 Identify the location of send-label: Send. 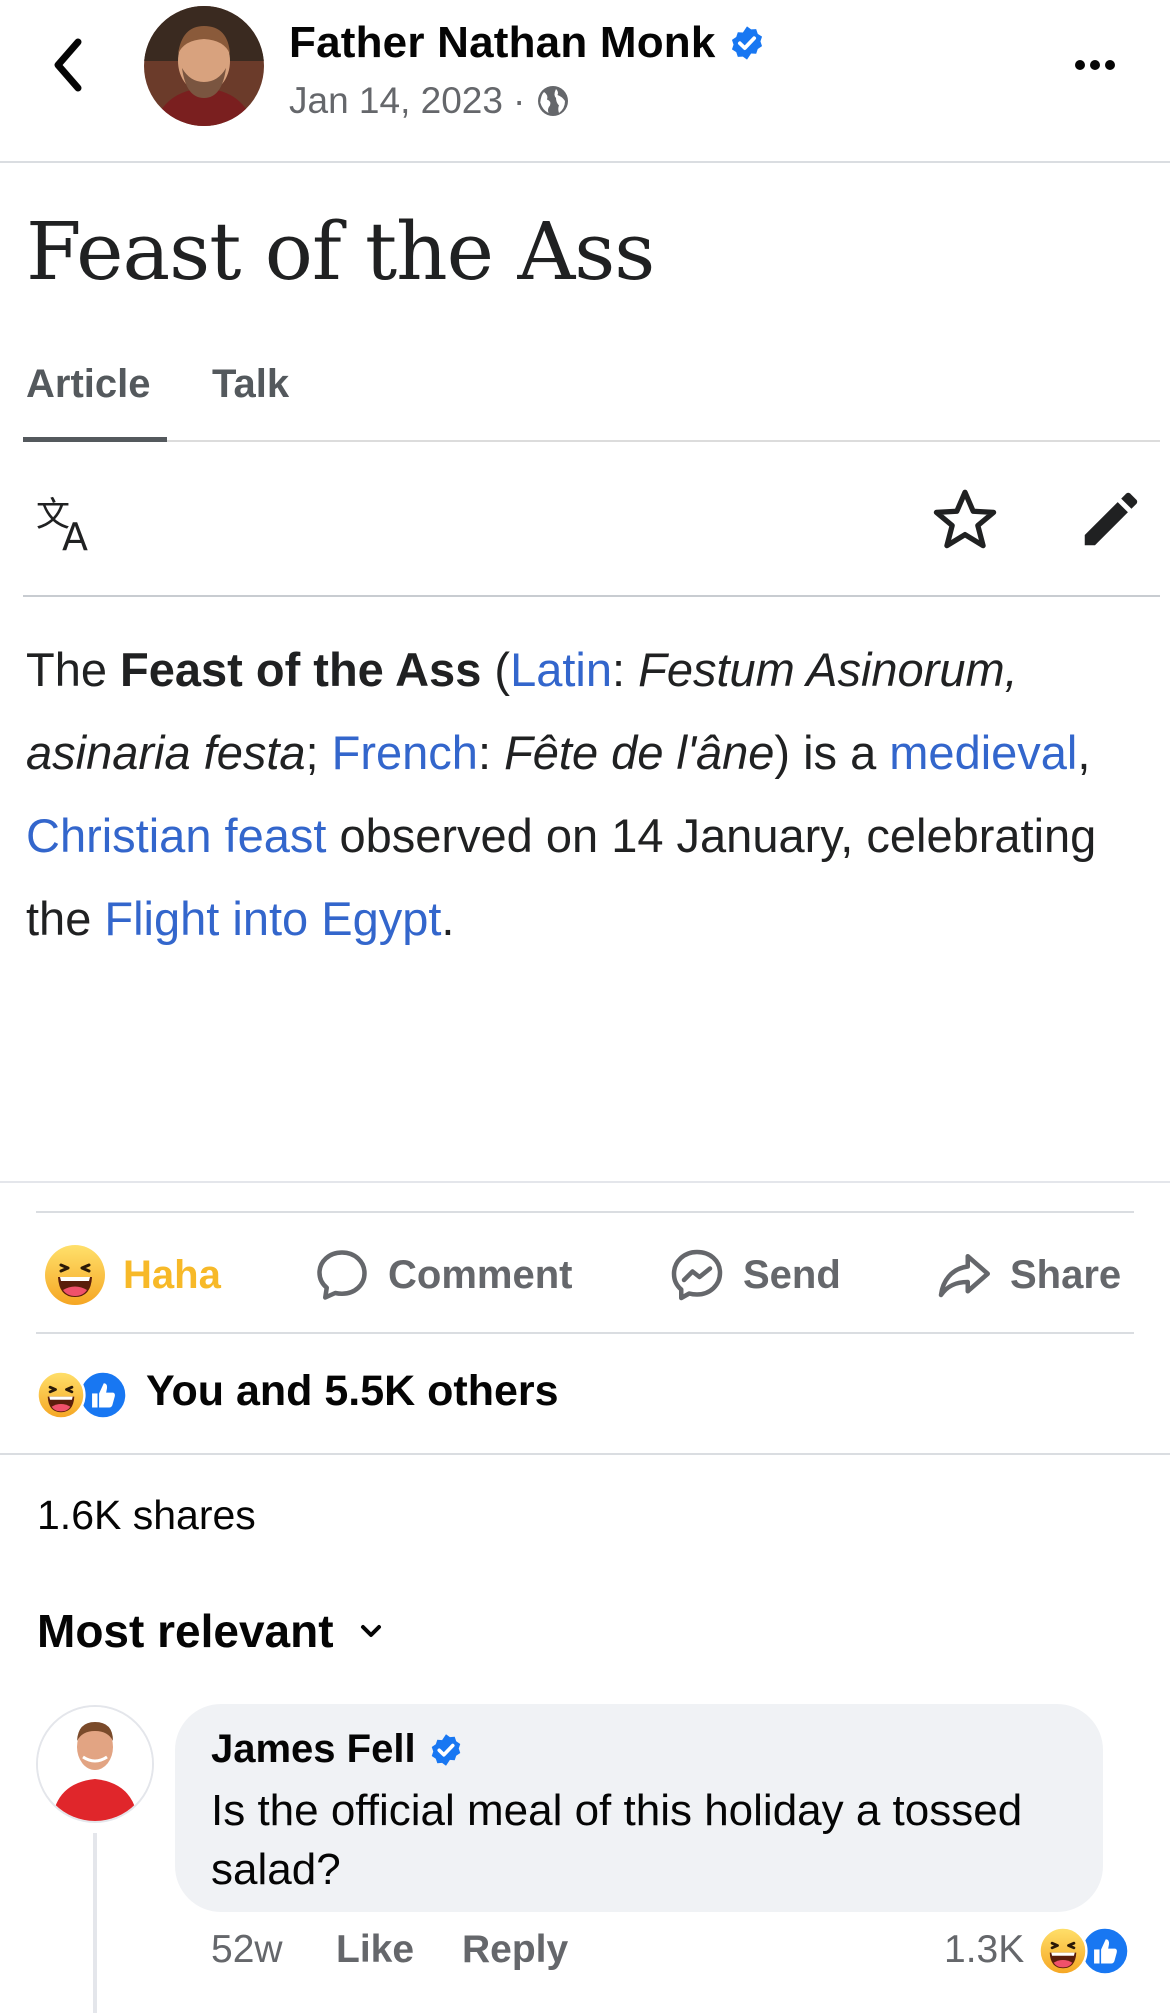
(792, 1274).